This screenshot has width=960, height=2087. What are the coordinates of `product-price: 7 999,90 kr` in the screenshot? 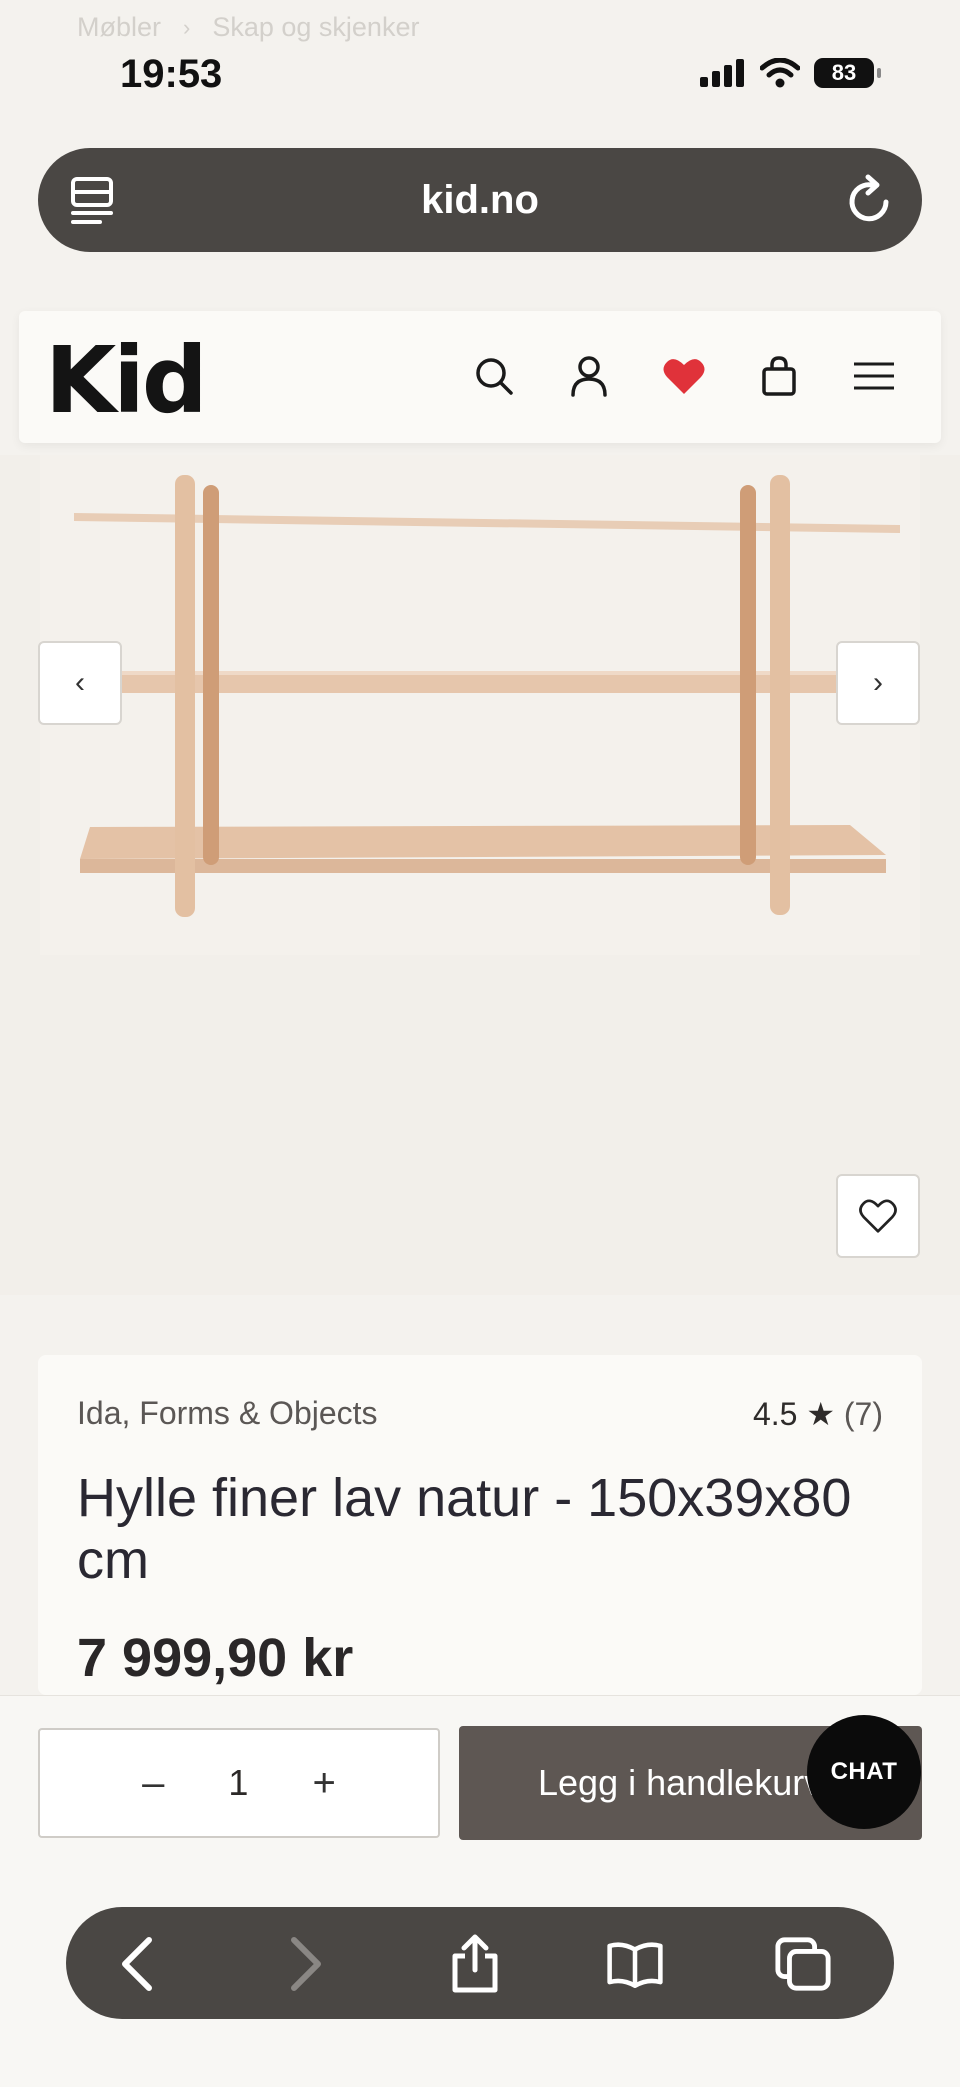 It's located at (215, 1658).